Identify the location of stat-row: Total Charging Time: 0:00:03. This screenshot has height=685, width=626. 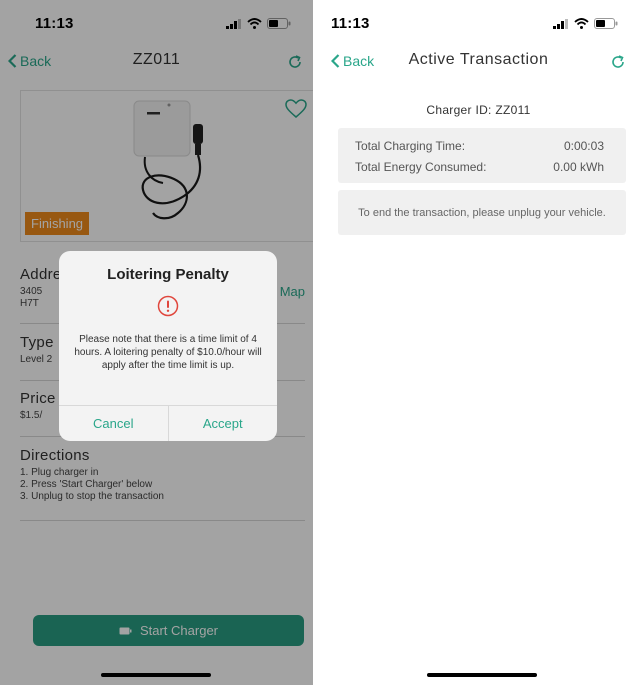
(479, 146).